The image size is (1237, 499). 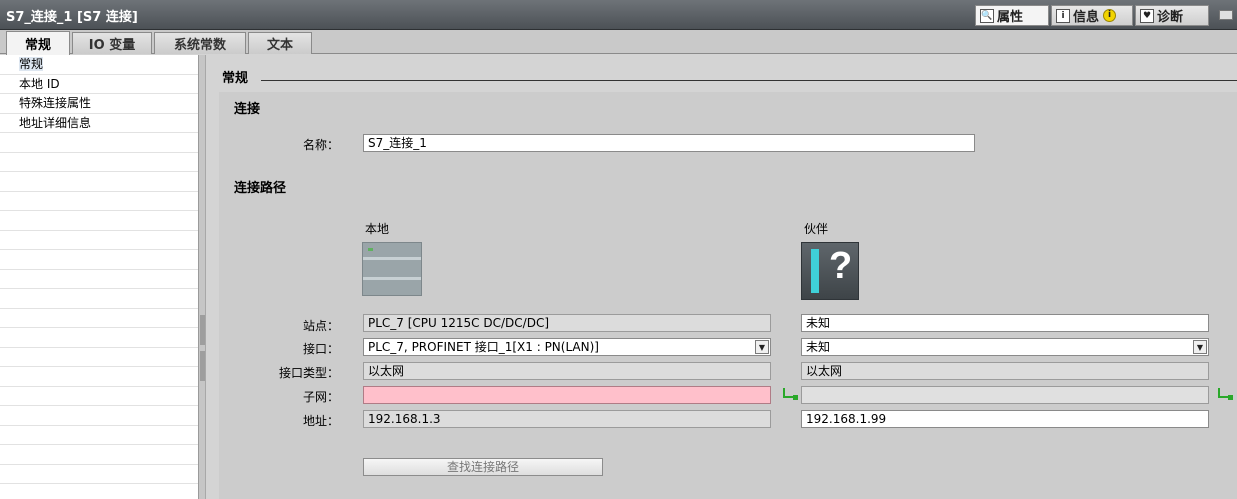 I want to click on local-plc-icon, so click(x=392, y=269).